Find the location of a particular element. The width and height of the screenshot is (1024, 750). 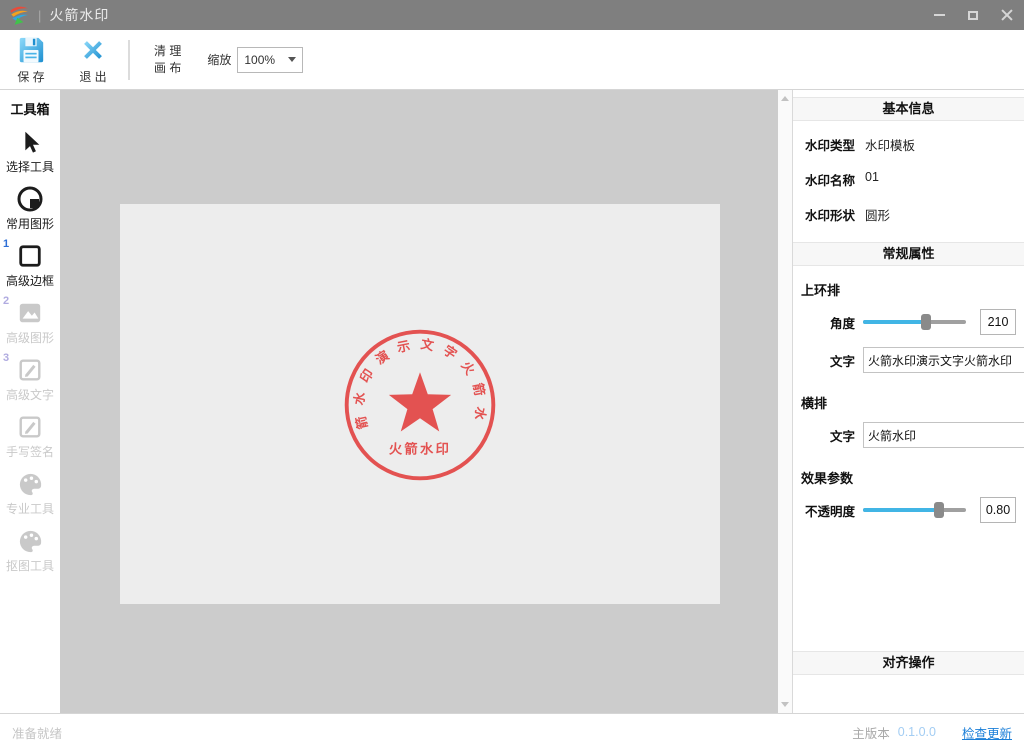

maximize-icon is located at coordinates (973, 15).